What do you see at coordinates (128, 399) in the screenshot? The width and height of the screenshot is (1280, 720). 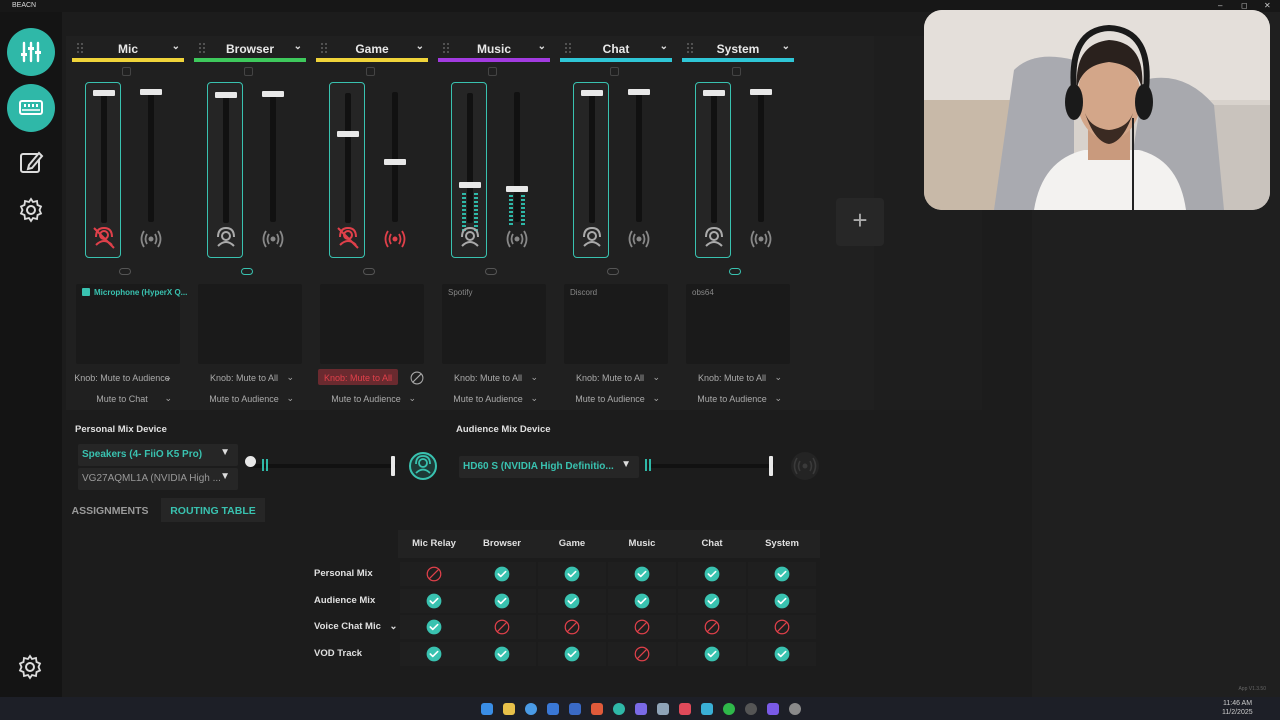 I see `mute-behavior-dropdown: Mute to Chat ⌄` at bounding box center [128, 399].